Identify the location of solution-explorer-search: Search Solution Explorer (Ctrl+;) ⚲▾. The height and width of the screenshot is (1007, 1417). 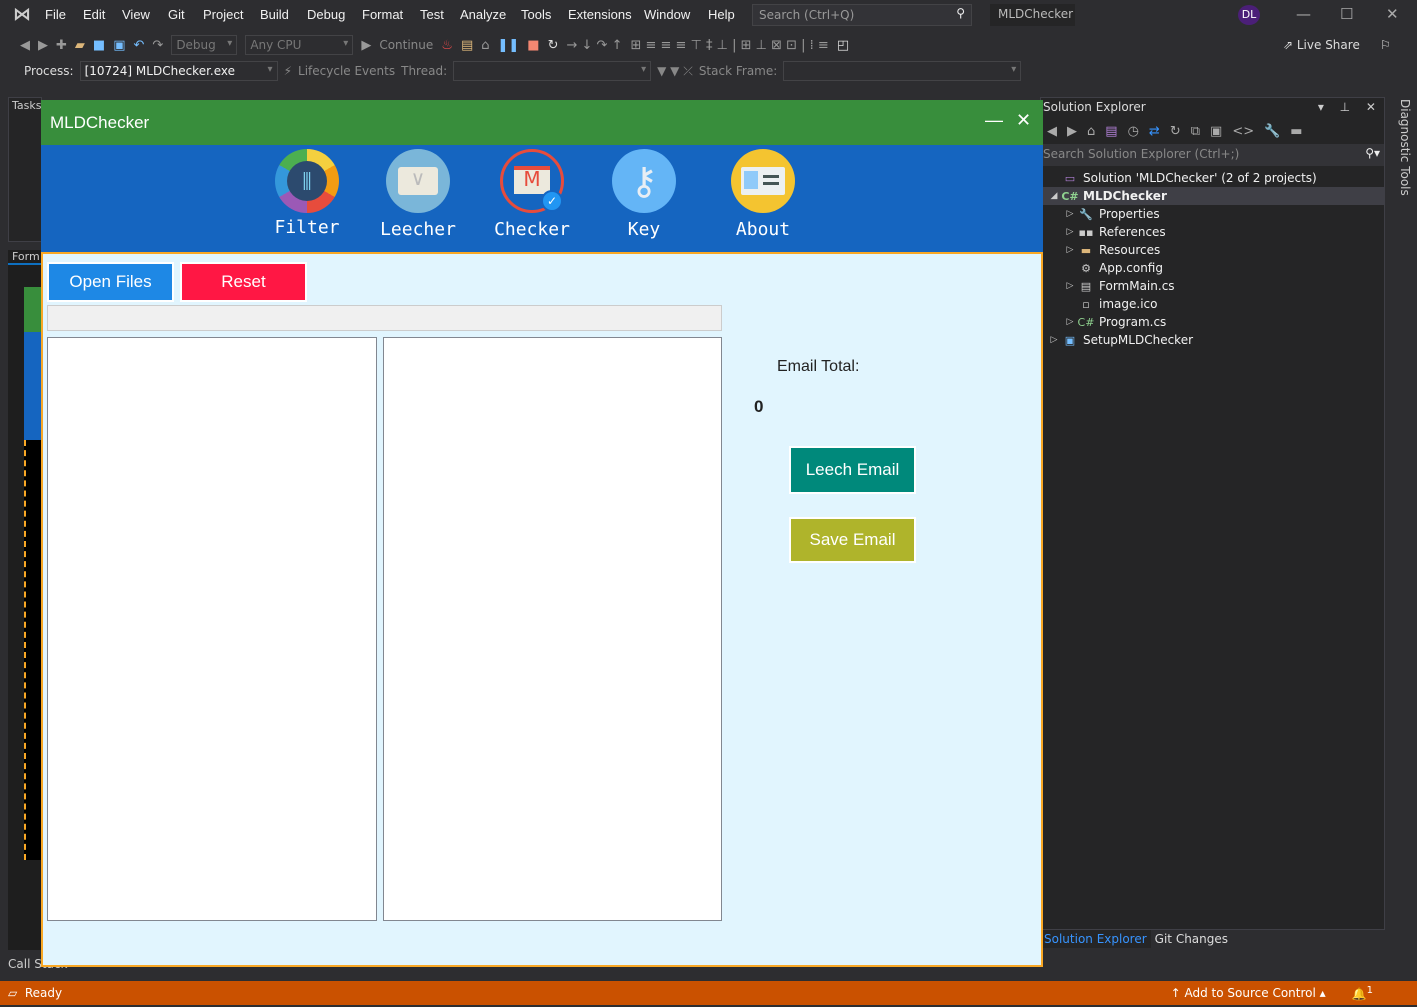
(1212, 155).